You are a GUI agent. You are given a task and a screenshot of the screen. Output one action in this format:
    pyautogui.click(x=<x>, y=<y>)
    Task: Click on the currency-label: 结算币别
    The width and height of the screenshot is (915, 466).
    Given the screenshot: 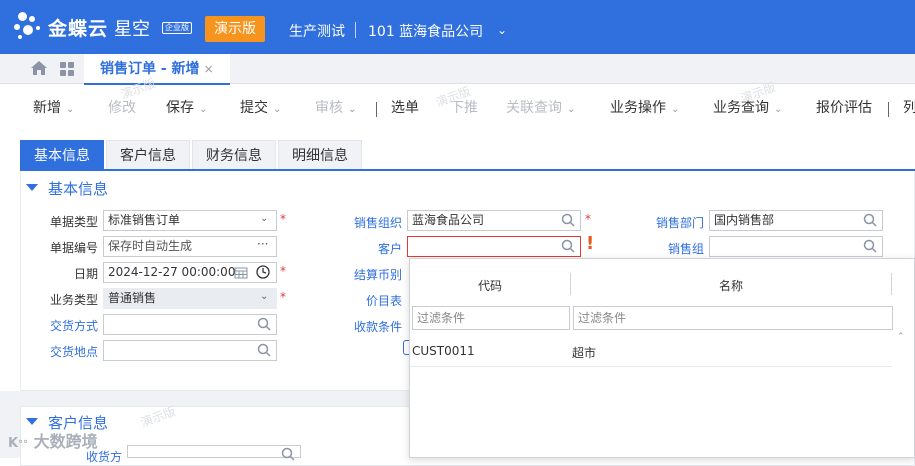 What is the action you would take?
    pyautogui.click(x=369, y=274)
    